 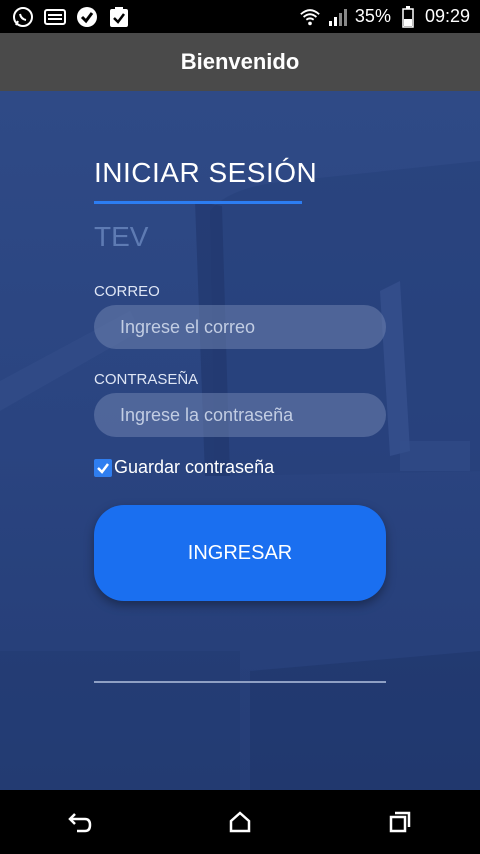 I want to click on status-bar: 35% 09:29, so click(x=240, y=16).